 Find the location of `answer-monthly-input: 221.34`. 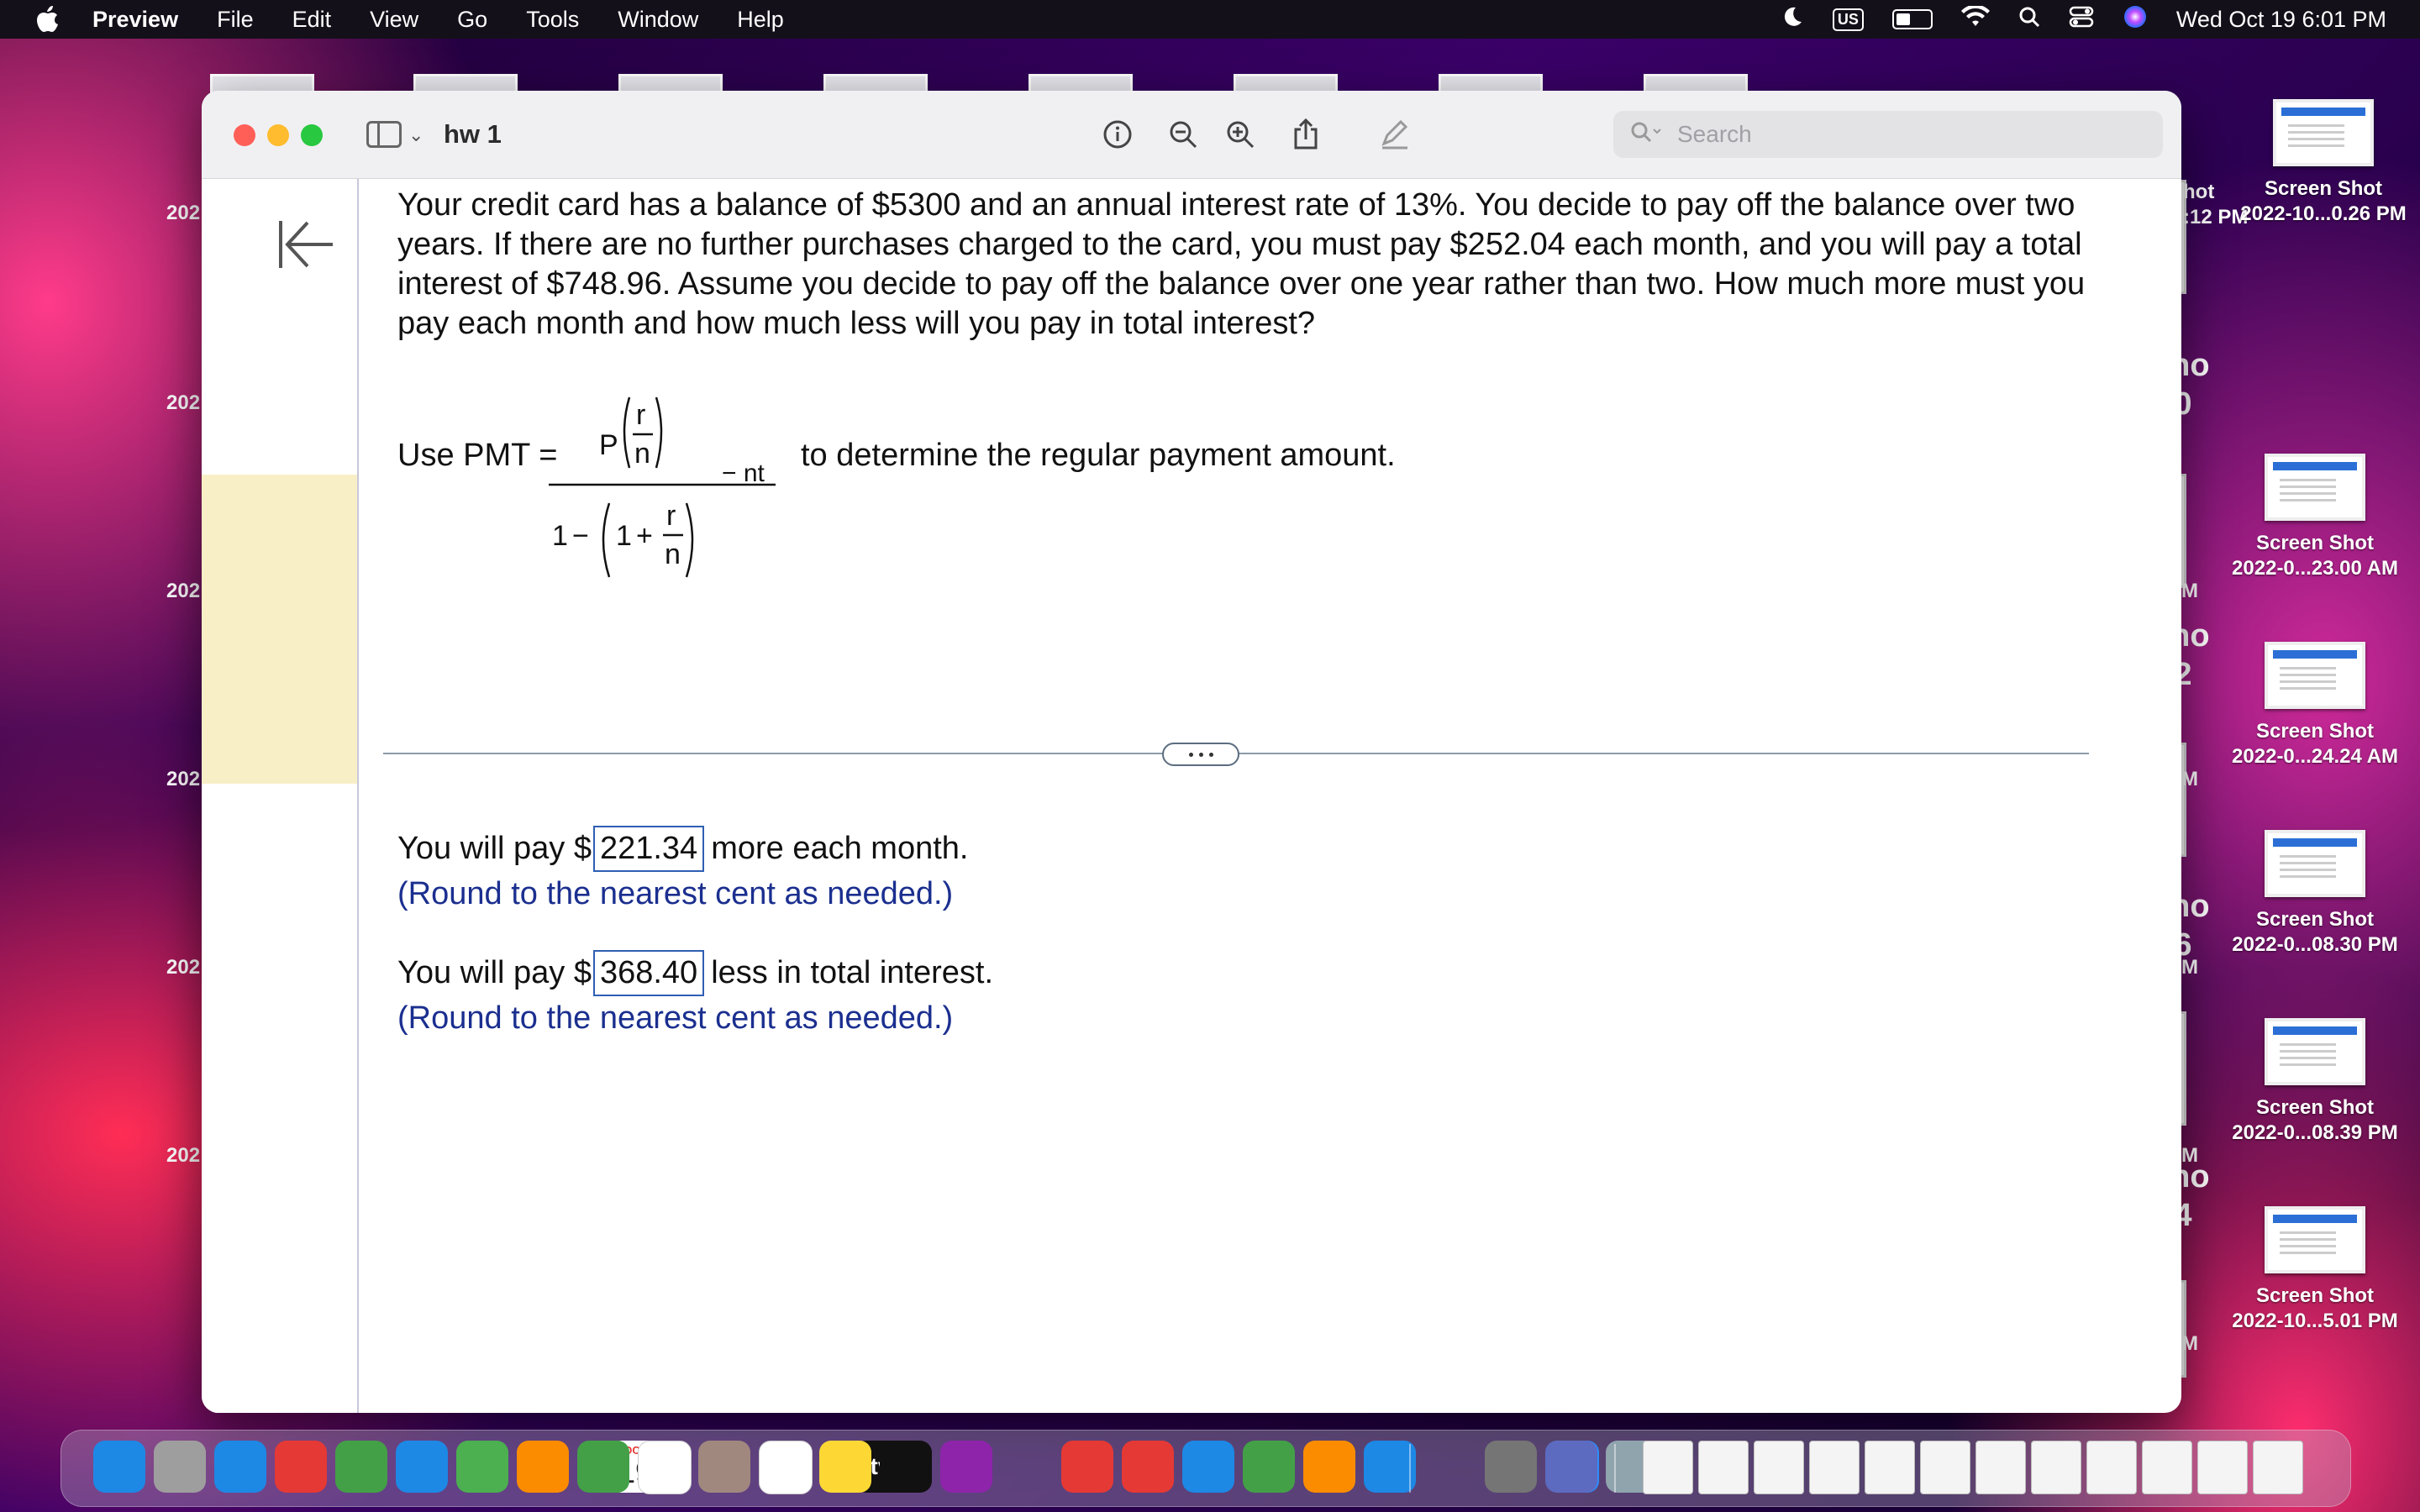

answer-monthly-input: 221.34 is located at coordinates (648, 849).